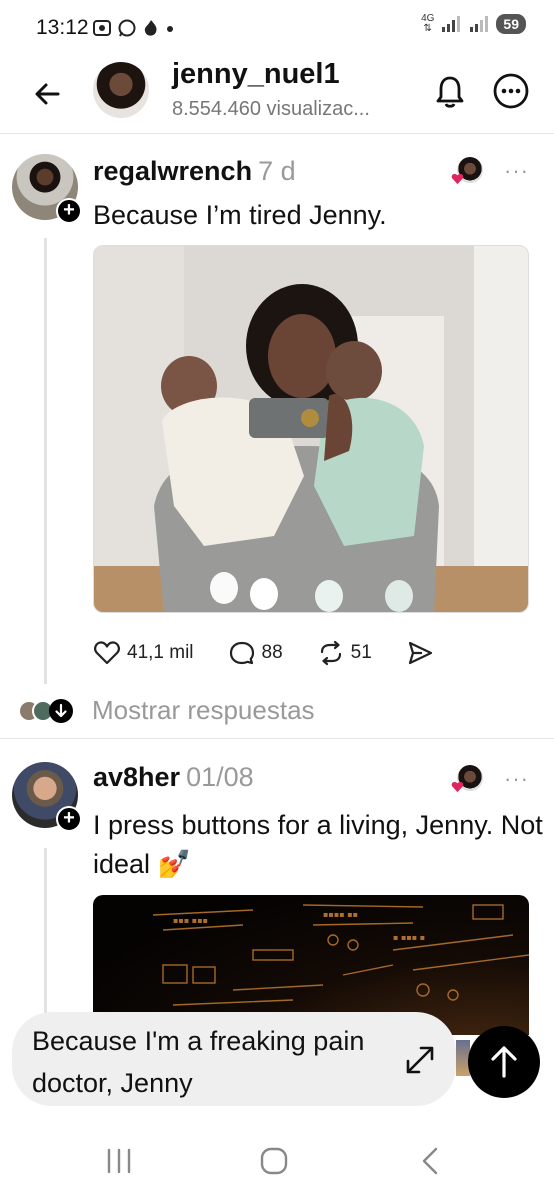 This screenshot has width=554, height=1200. I want to click on heart-icon, so click(107, 653).